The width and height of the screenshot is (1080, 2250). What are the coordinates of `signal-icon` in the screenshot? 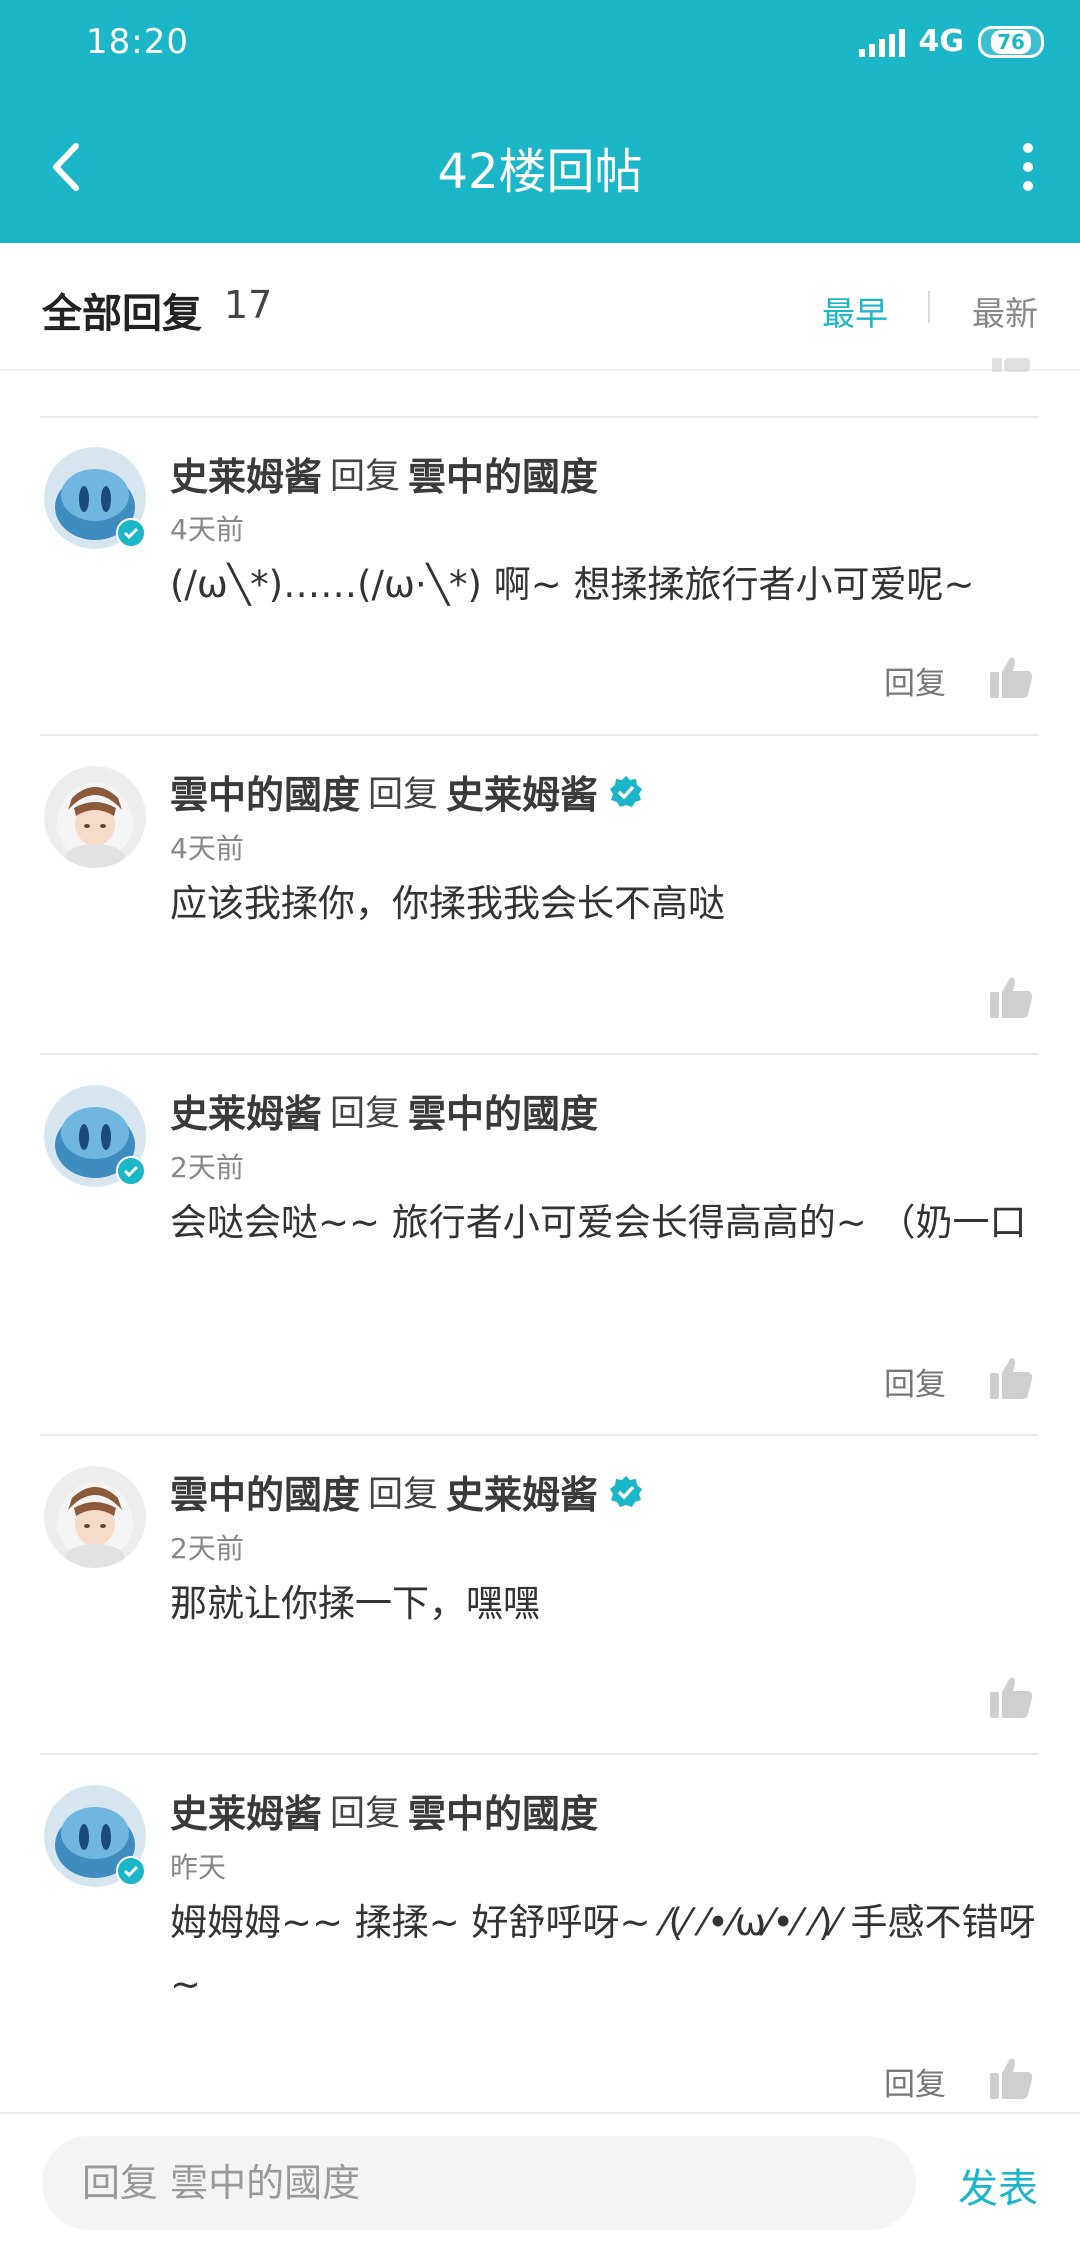 It's located at (881, 42).